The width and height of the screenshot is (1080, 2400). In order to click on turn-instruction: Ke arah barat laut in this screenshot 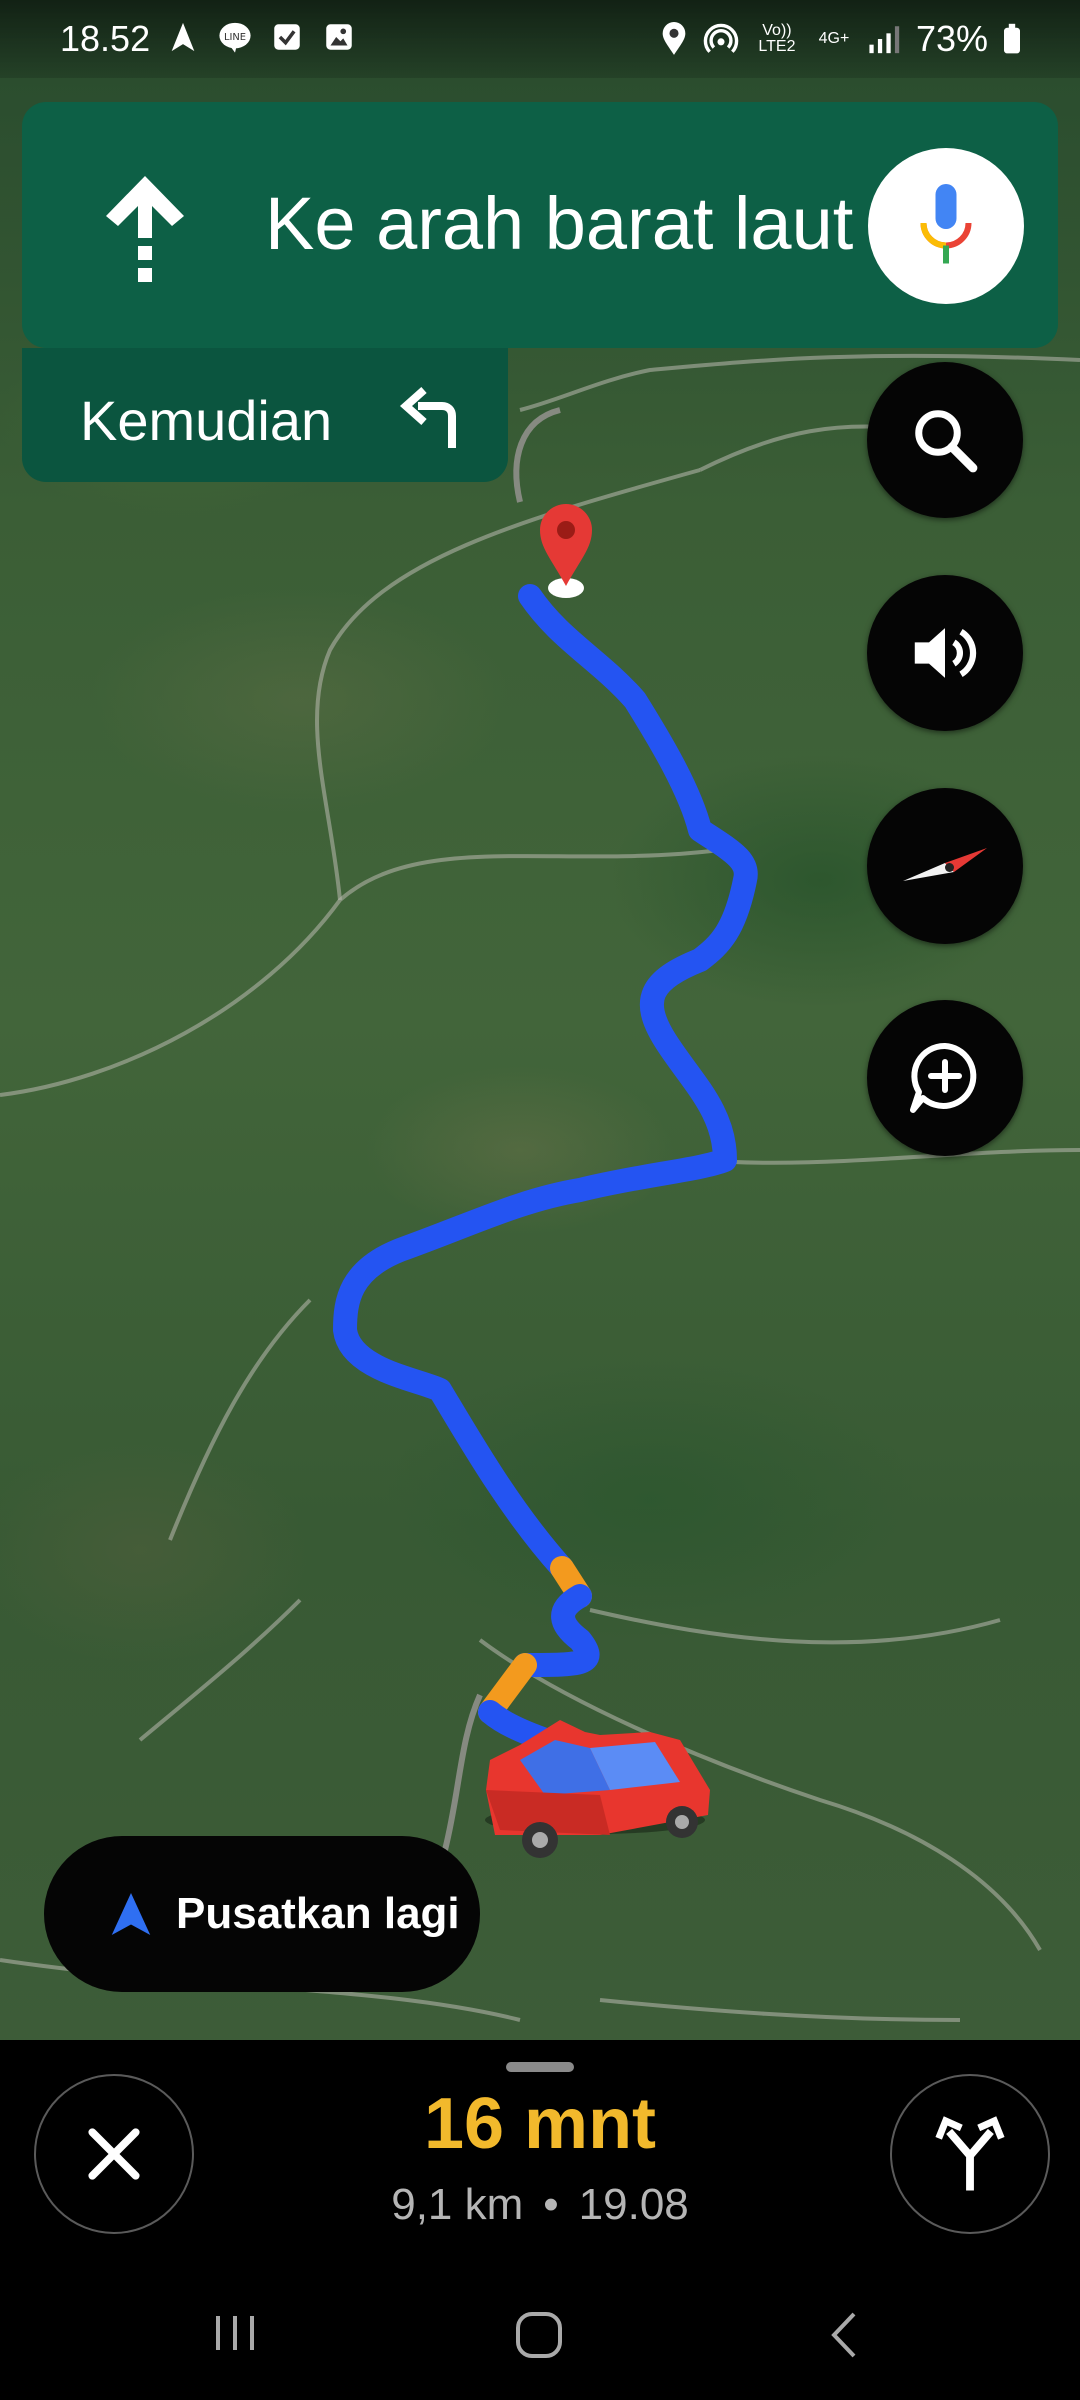, I will do `click(559, 223)`.